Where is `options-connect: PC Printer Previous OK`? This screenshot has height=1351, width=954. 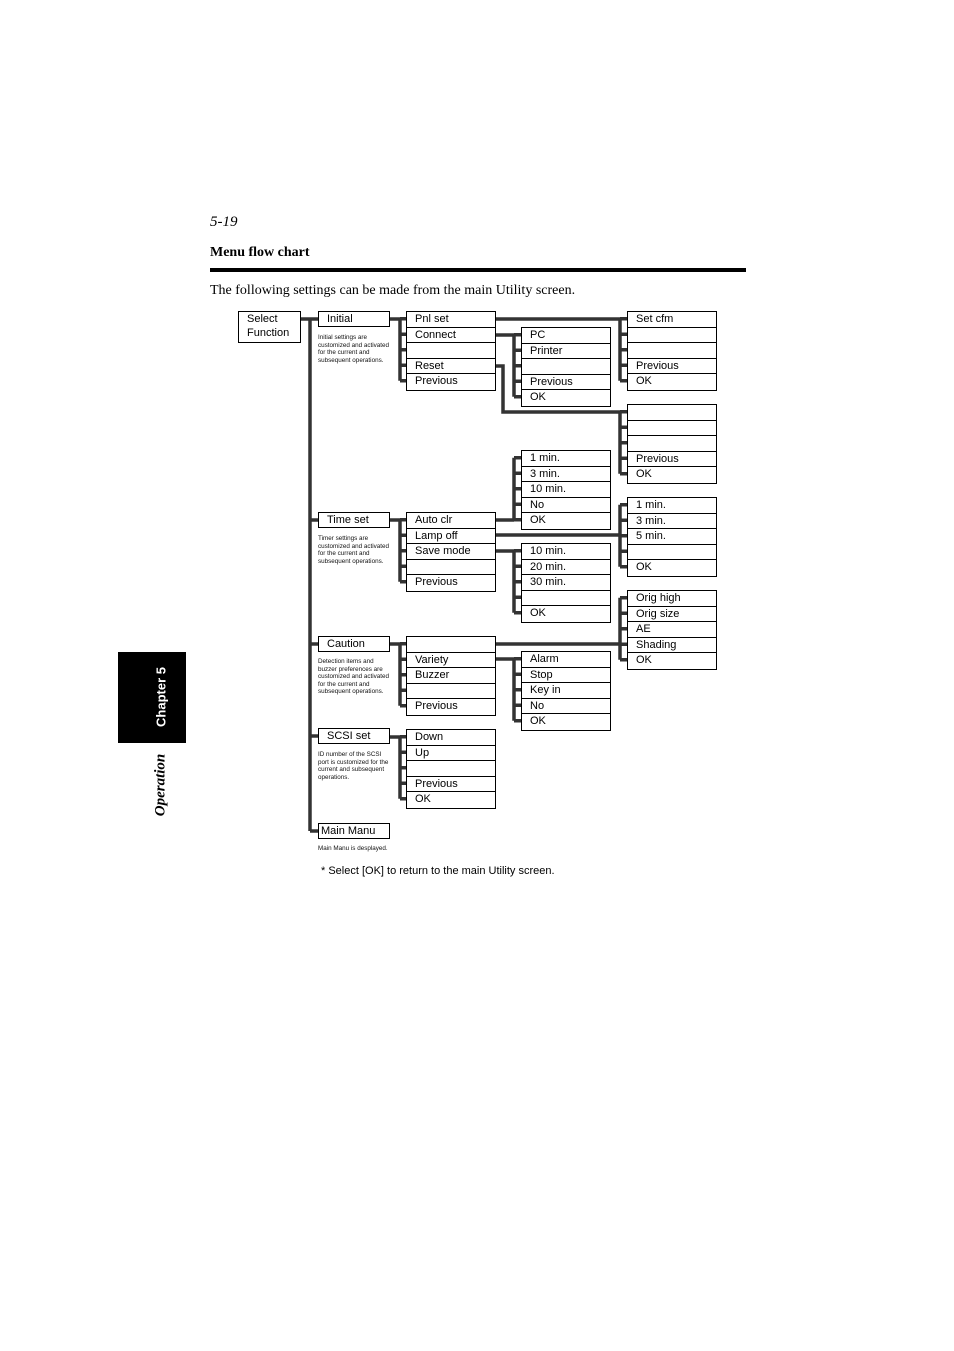 options-connect: PC Printer Previous OK is located at coordinates (566, 367).